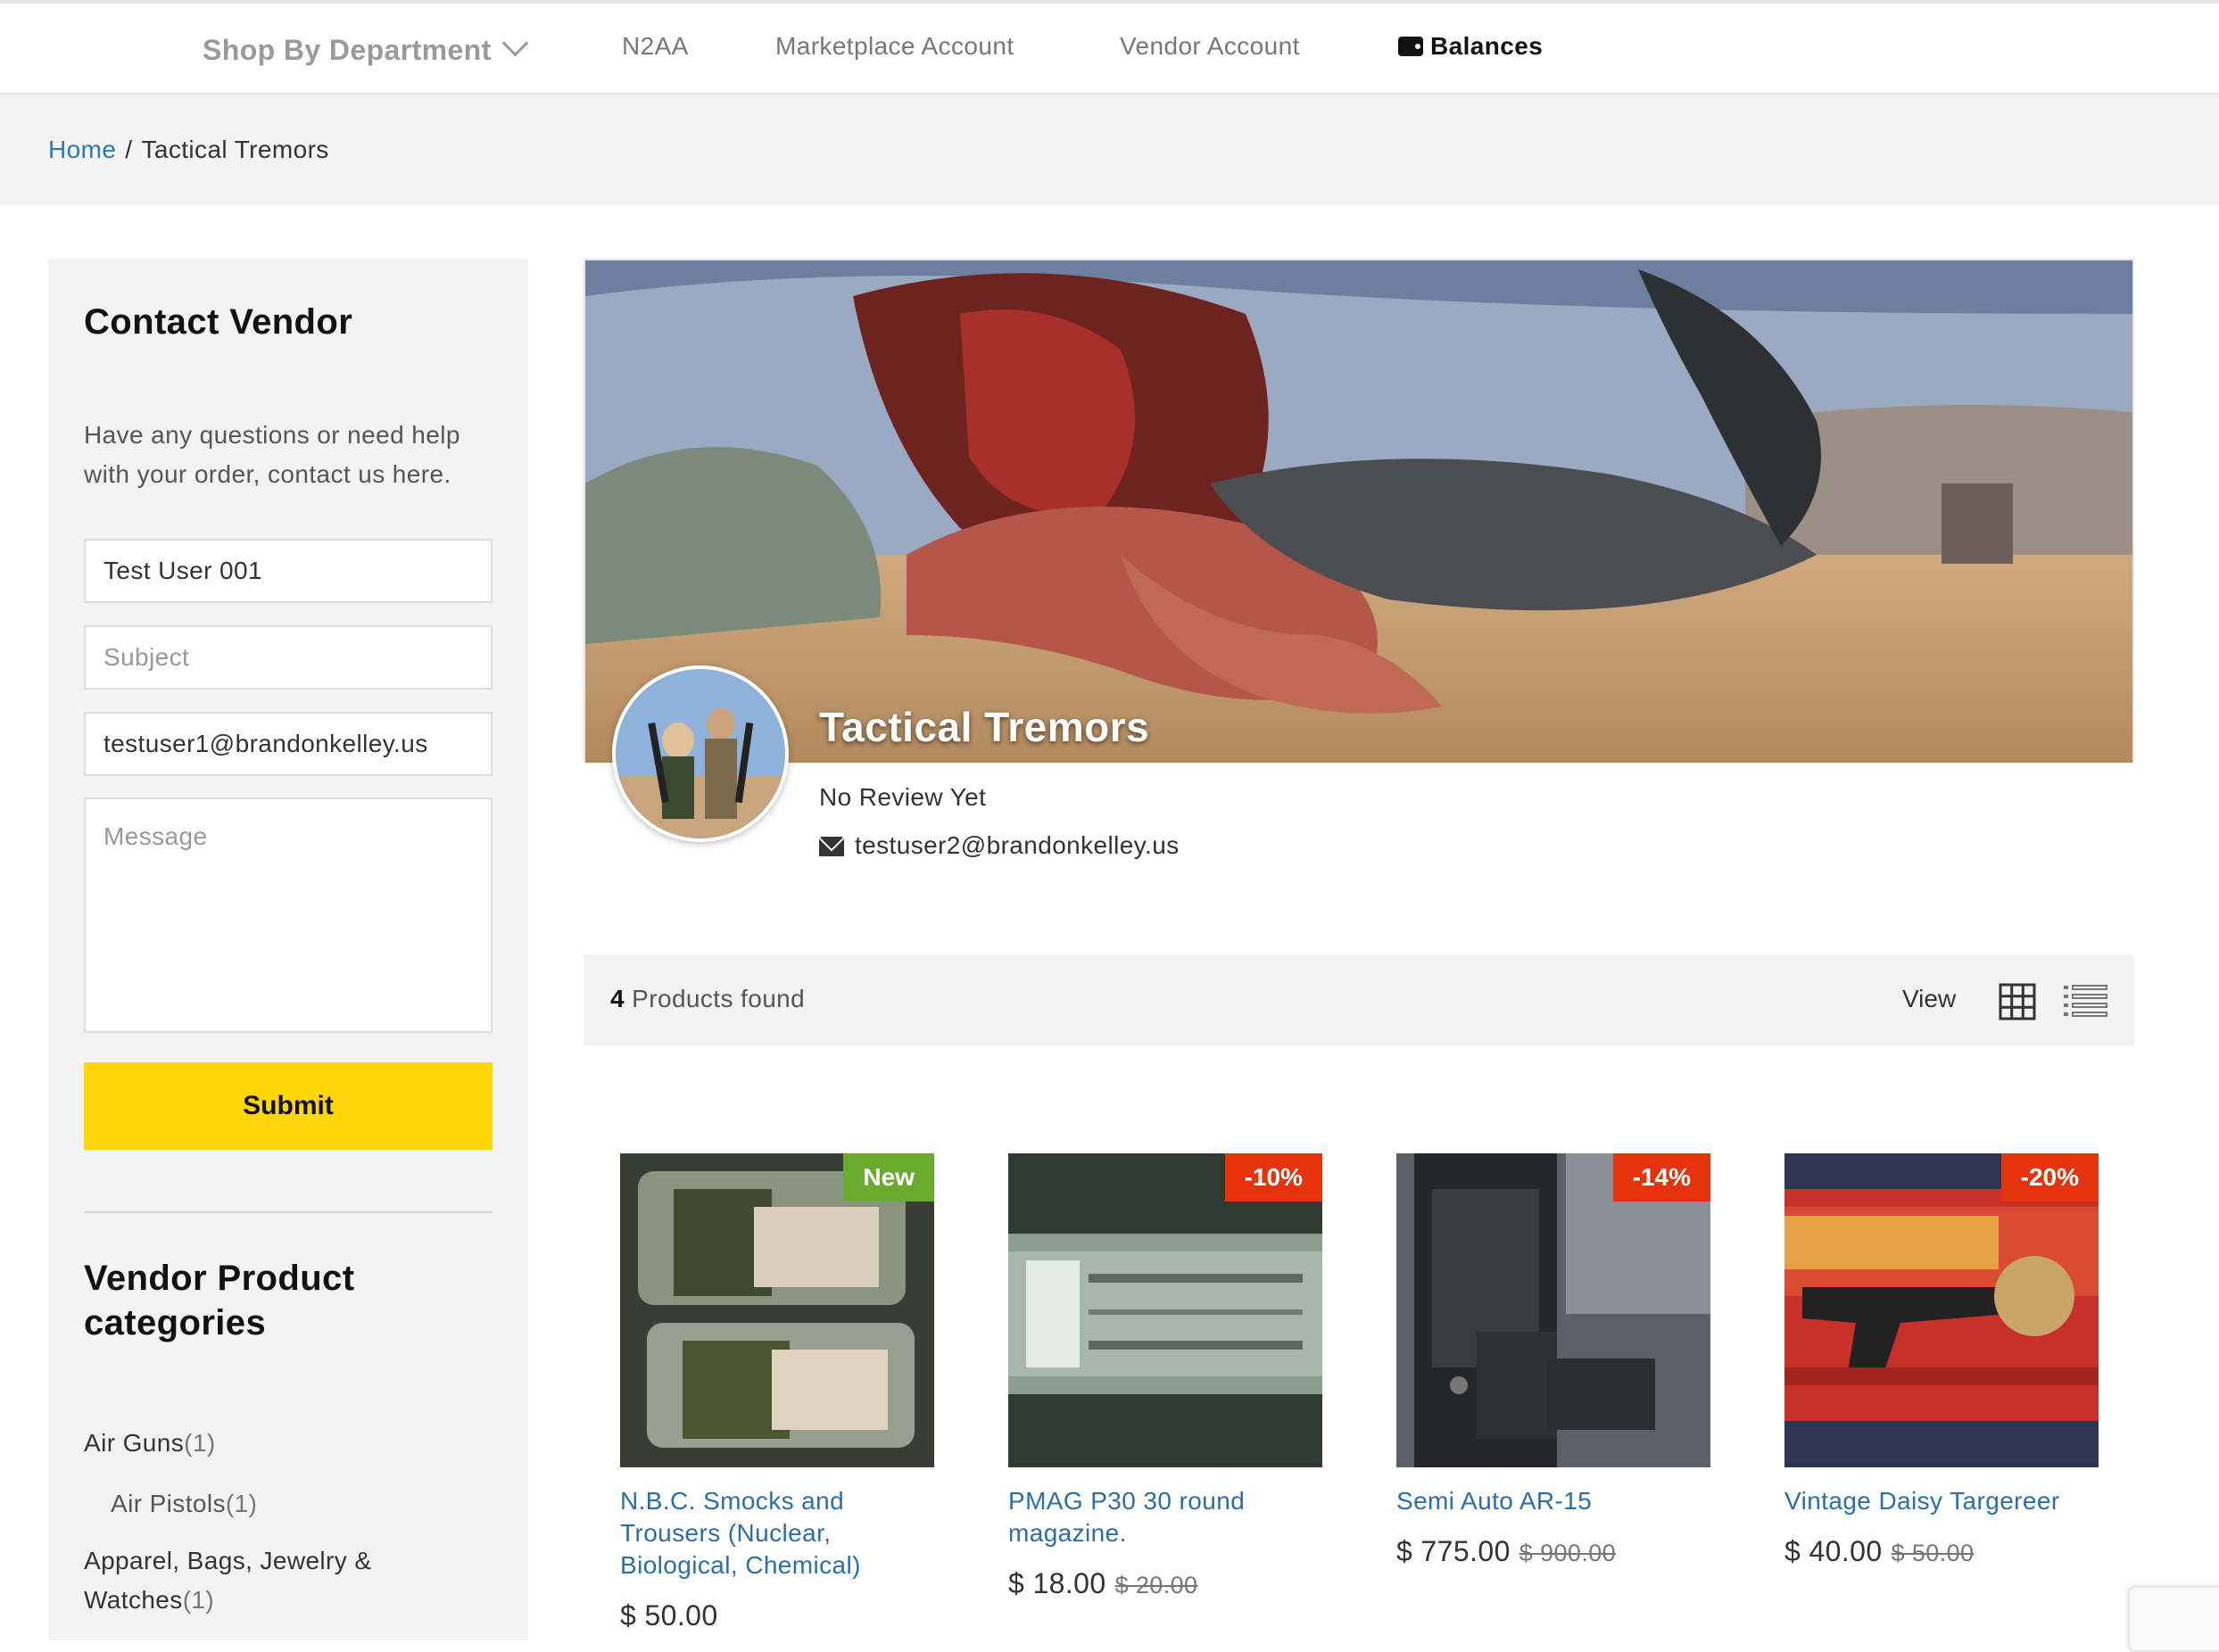 This screenshot has width=2219, height=1652. Describe the element at coordinates (218, 322) in the screenshot. I see `contact-vendor-title: Contact Vendor` at that location.